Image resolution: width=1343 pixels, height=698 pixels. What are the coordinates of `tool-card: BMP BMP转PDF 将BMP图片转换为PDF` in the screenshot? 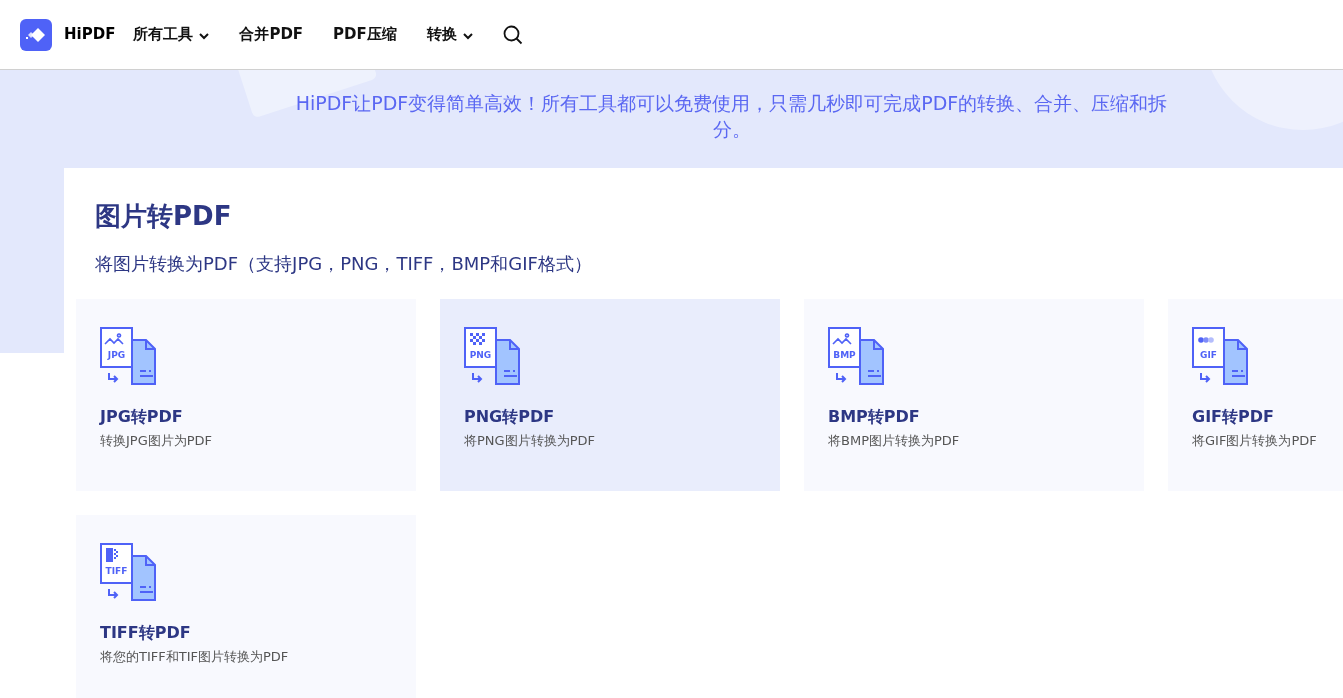 It's located at (974, 395).